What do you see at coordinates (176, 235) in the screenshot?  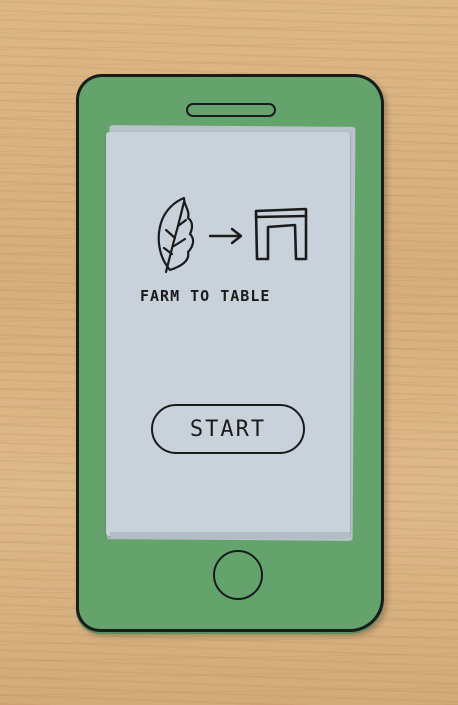 I see `leaf-icon` at bounding box center [176, 235].